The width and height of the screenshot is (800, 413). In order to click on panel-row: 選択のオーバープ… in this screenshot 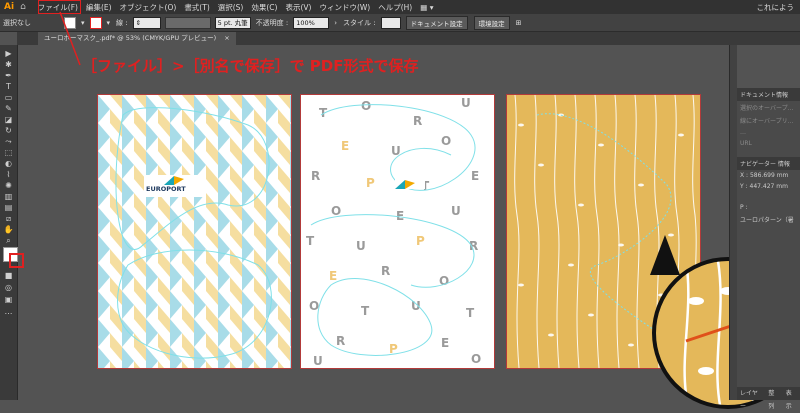, I will do `click(767, 108)`.